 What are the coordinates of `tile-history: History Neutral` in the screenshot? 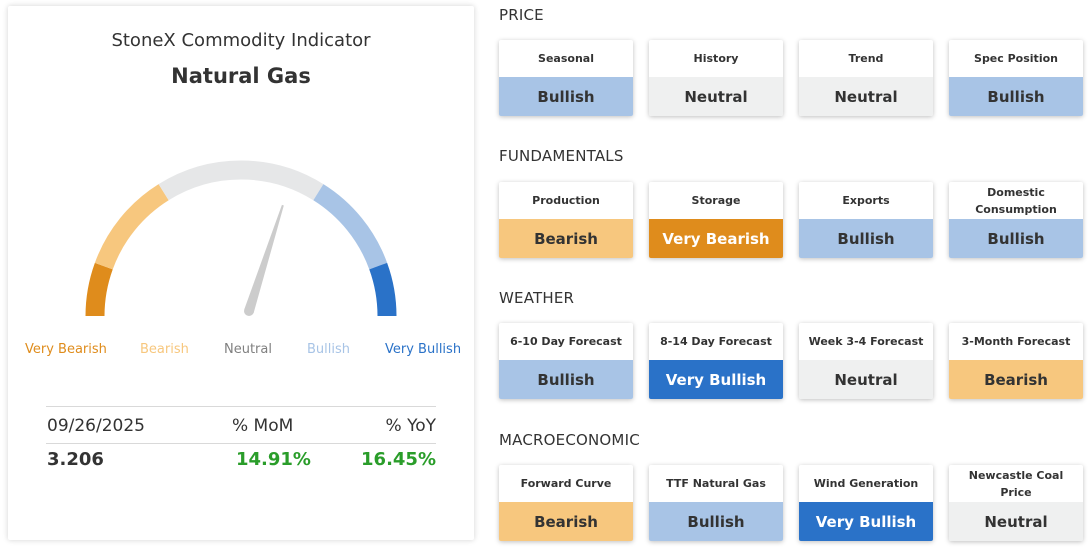 It's located at (716, 78).